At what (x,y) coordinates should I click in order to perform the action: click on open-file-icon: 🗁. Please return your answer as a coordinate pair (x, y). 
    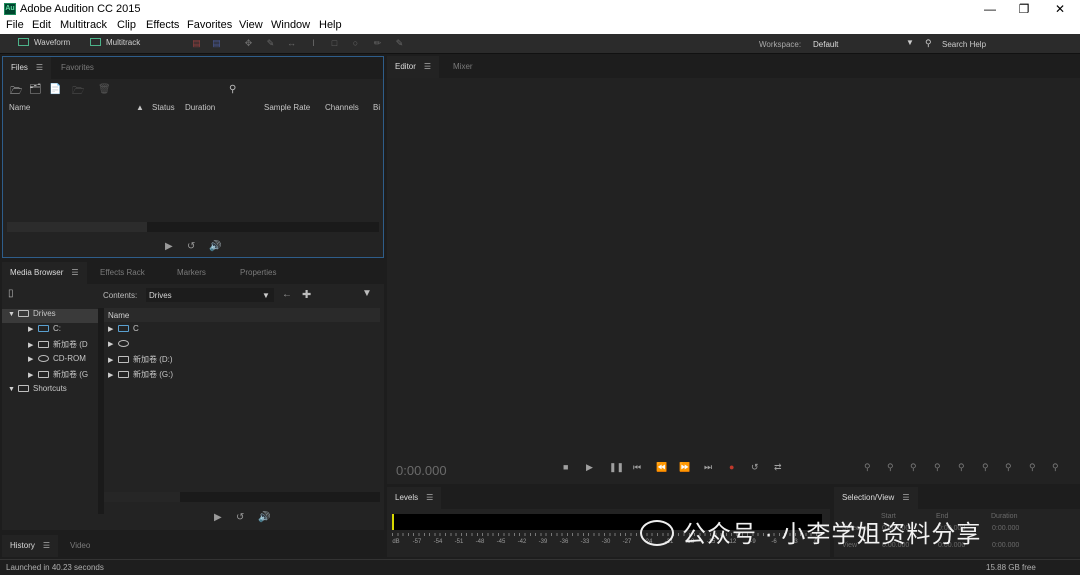
    Looking at the image, I should click on (16, 92).